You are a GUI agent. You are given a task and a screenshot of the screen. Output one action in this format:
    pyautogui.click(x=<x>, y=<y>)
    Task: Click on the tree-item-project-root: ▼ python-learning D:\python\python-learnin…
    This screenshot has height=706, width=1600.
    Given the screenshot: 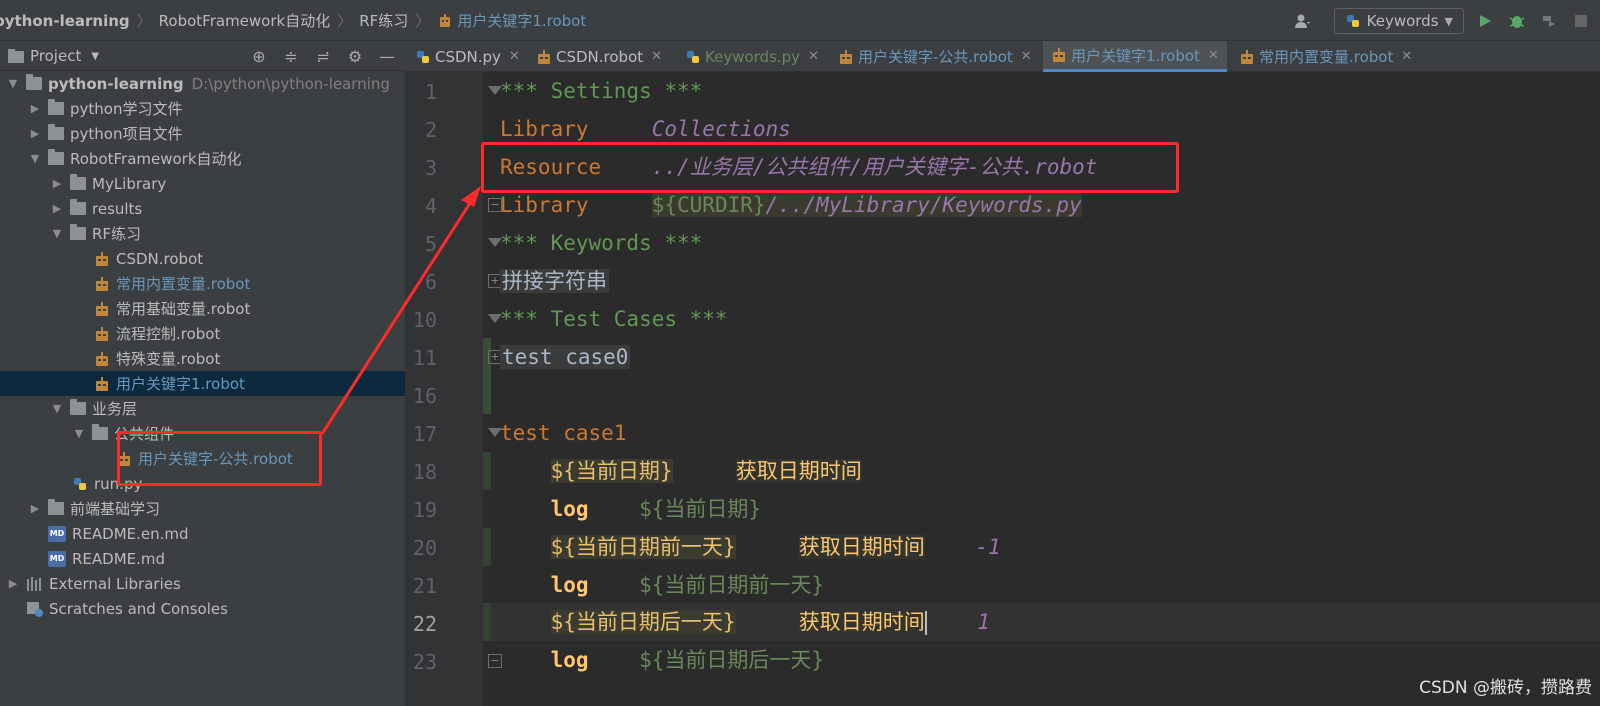 What is the action you would take?
    pyautogui.click(x=202, y=83)
    